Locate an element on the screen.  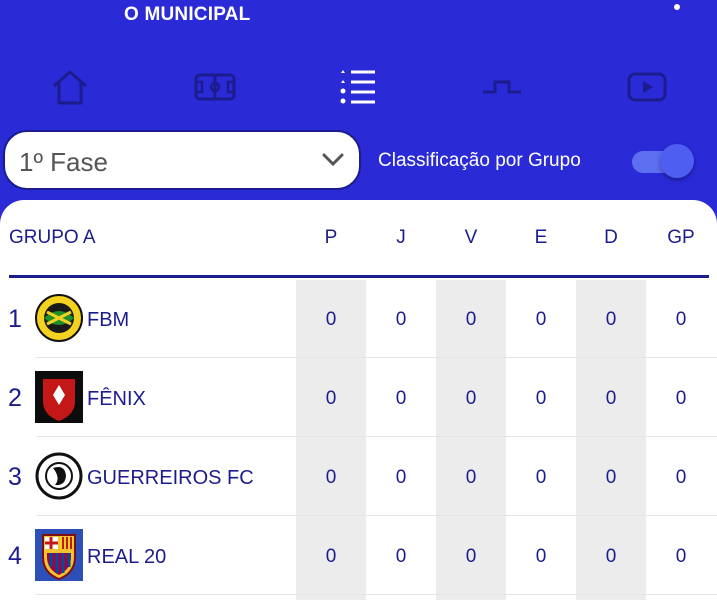
top-app-bar: O MUNICIPAL is located at coordinates (358, 25).